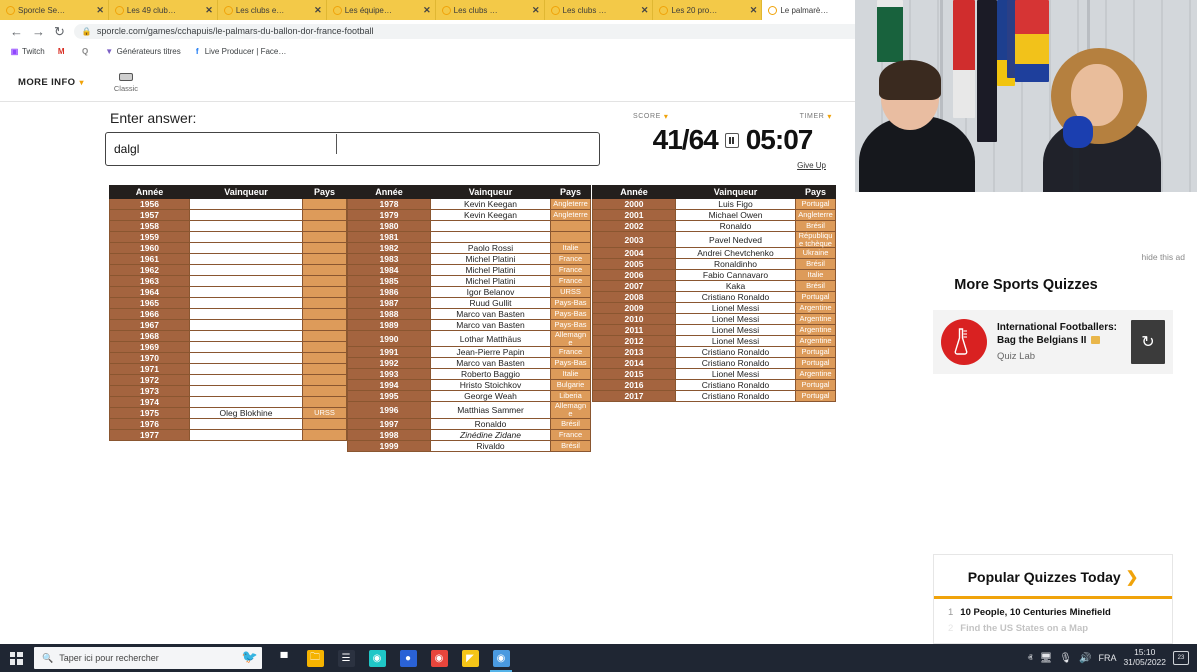 Image resolution: width=1197 pixels, height=672 pixels. What do you see at coordinates (16, 658) in the screenshot?
I see `start-button` at bounding box center [16, 658].